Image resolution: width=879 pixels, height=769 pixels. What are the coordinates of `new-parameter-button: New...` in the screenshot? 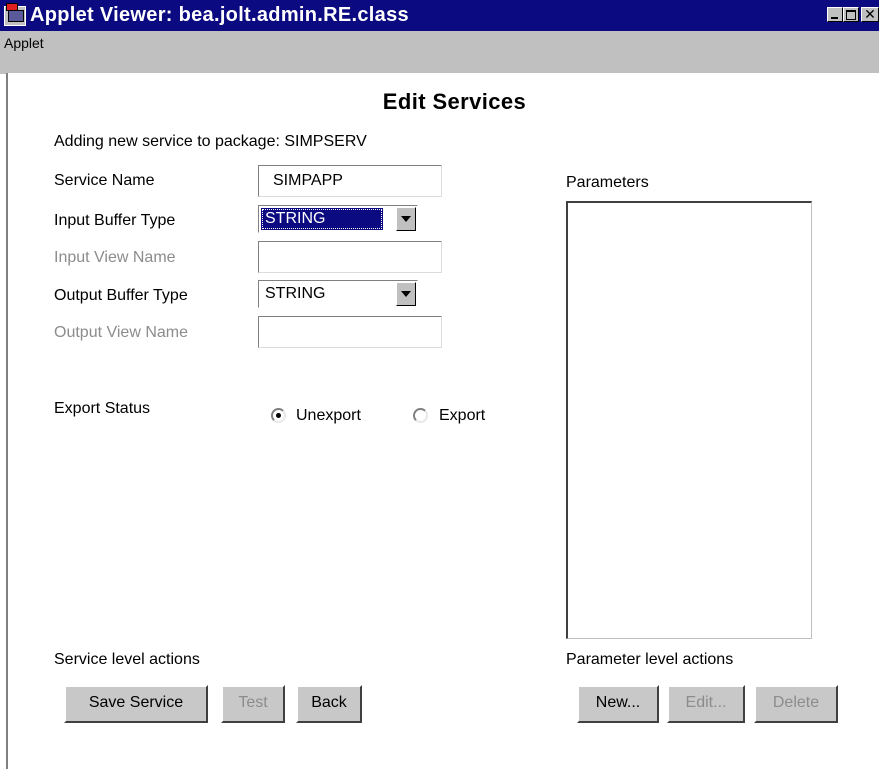 It's located at (618, 704).